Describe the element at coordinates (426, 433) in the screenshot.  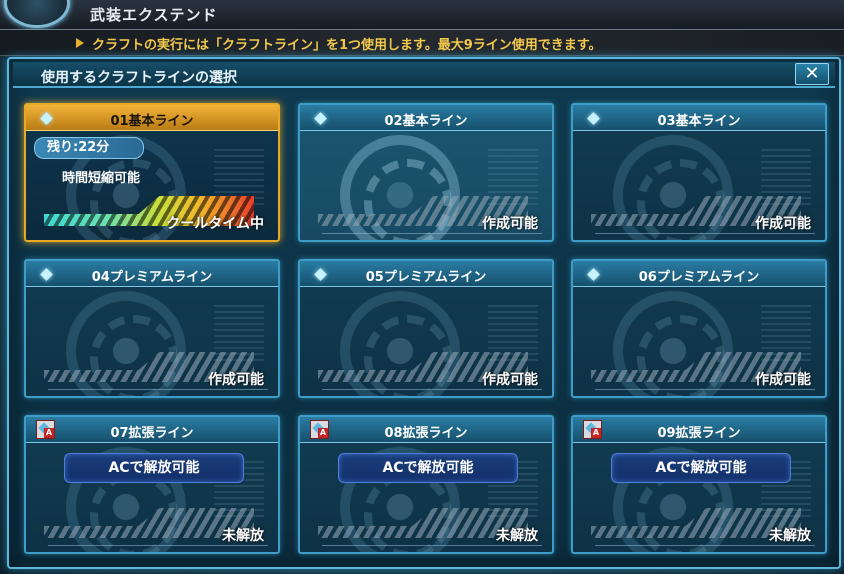
I see `line-title: 08拡張ライン` at that location.